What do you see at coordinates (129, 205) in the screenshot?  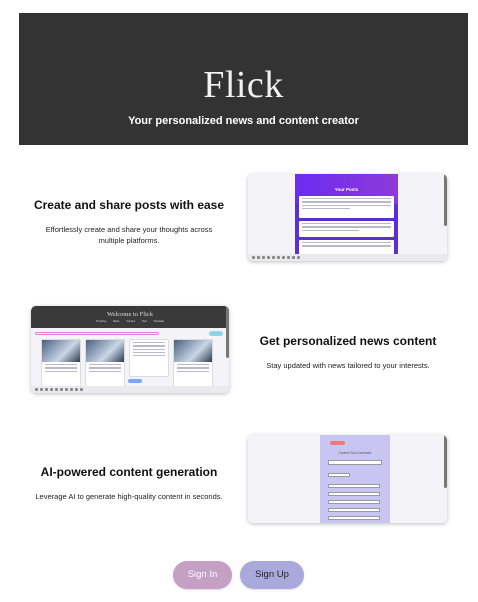 I see `feature-title-posts: Create and share posts with ease` at bounding box center [129, 205].